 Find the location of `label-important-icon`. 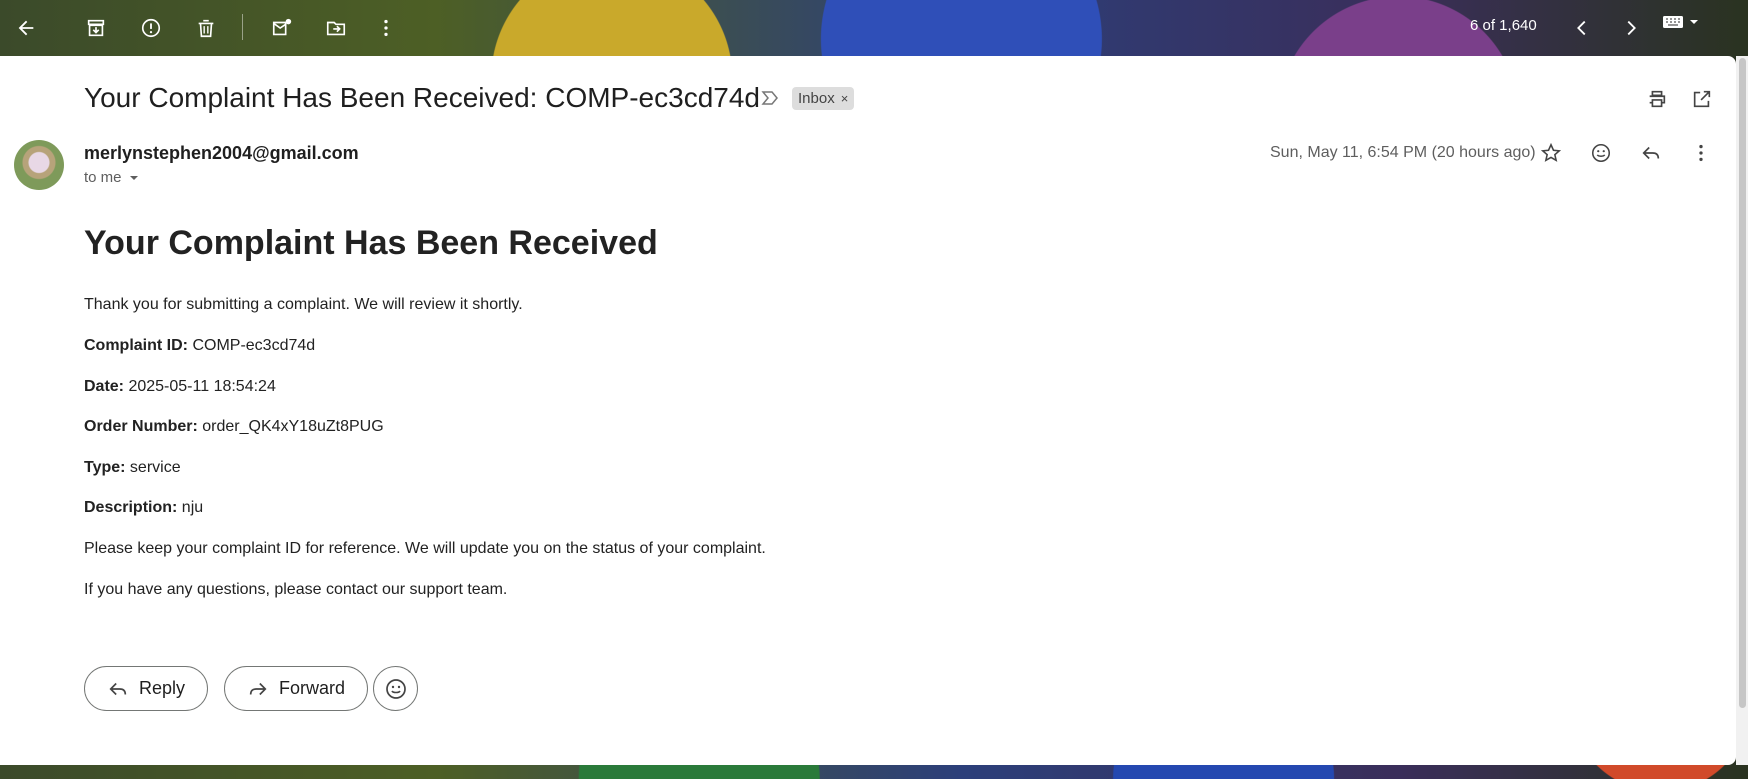

label-important-icon is located at coordinates (769, 98).